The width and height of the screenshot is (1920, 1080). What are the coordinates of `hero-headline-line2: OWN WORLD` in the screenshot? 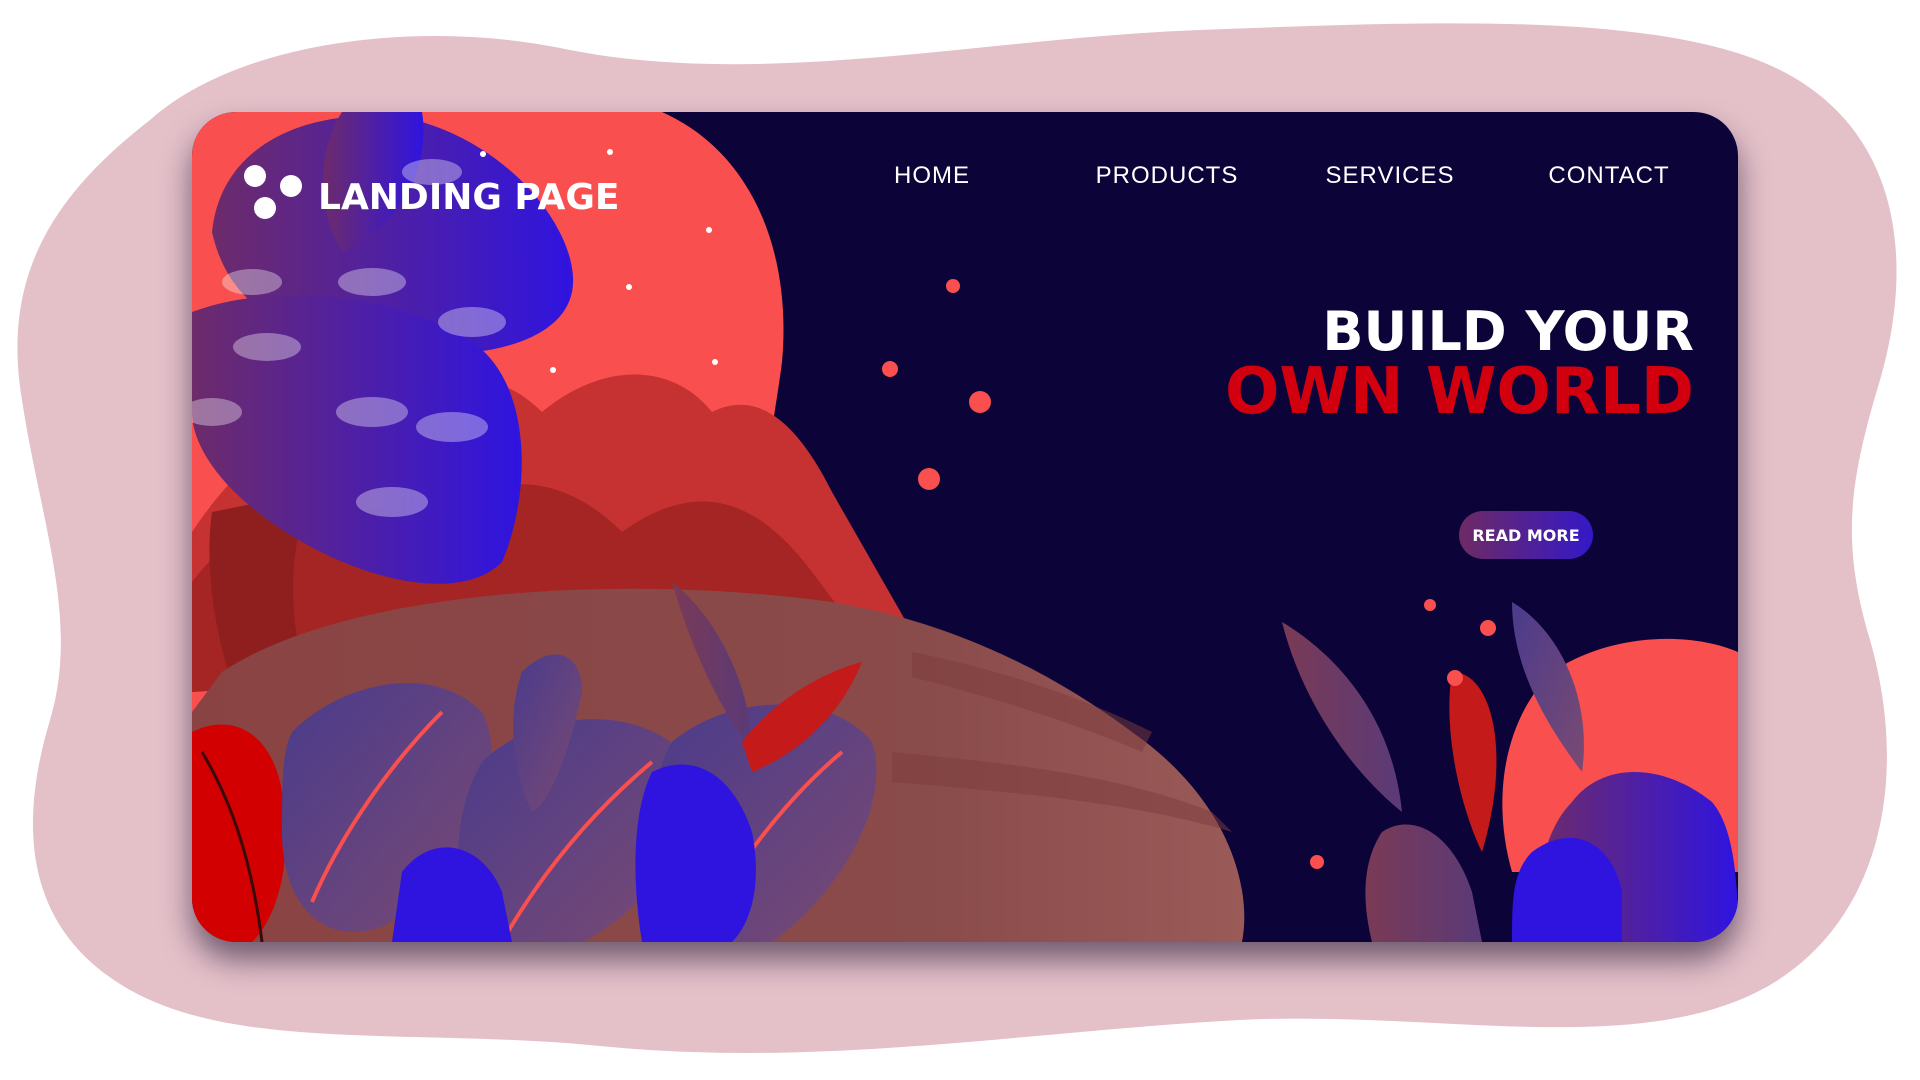 It's located at (1459, 392).